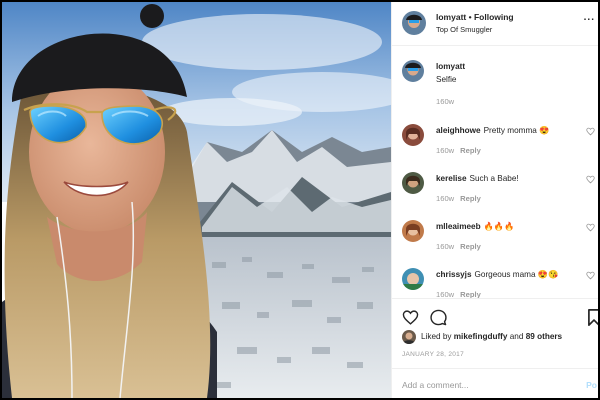  I want to click on likes-summary: Liked by mikefingduffy and 89 others, so click(482, 337).